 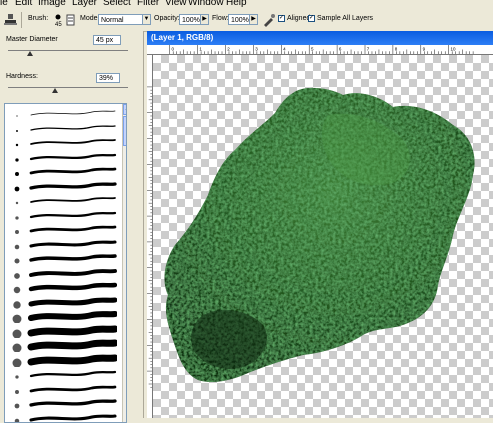 What do you see at coordinates (21, 20) in the screenshot?
I see `separator` at bounding box center [21, 20].